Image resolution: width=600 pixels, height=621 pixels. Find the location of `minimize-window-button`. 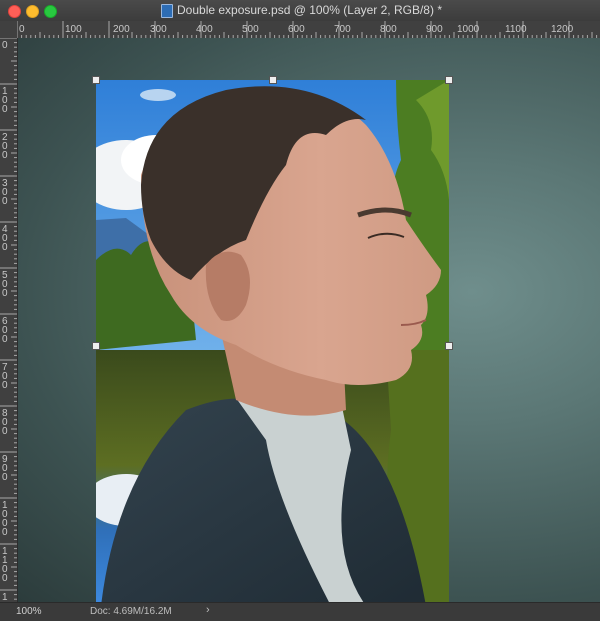

minimize-window-button is located at coordinates (32, 11).